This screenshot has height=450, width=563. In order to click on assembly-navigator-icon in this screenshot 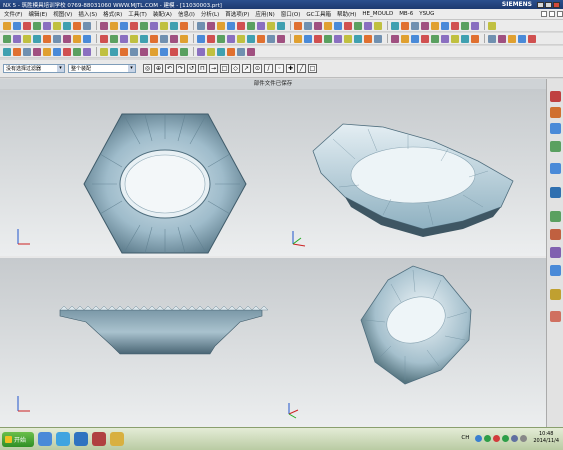, I will do `click(555, 96)`.